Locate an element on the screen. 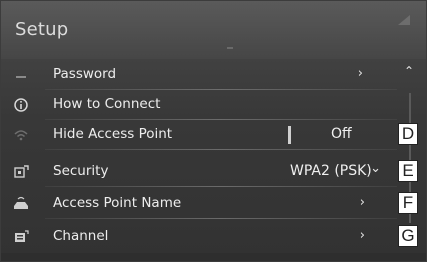  car-wifi-icon is located at coordinates (21, 202).